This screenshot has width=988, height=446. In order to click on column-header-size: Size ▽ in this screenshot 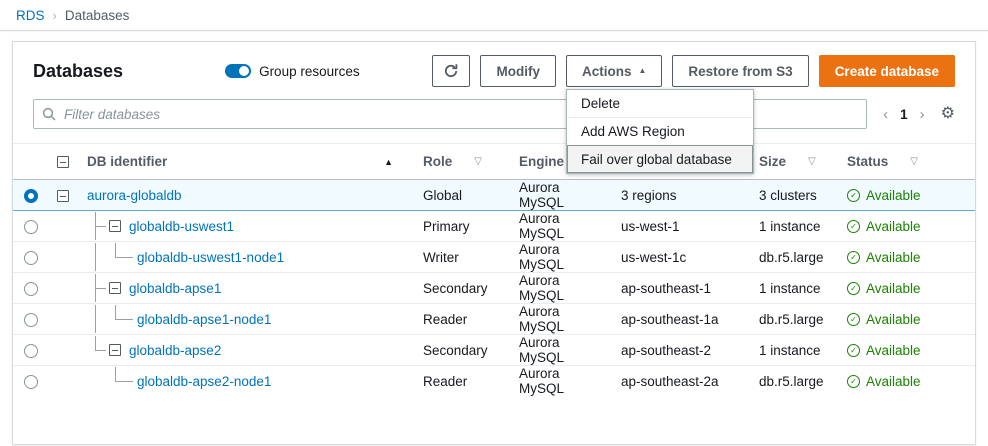, I will do `click(795, 161)`.